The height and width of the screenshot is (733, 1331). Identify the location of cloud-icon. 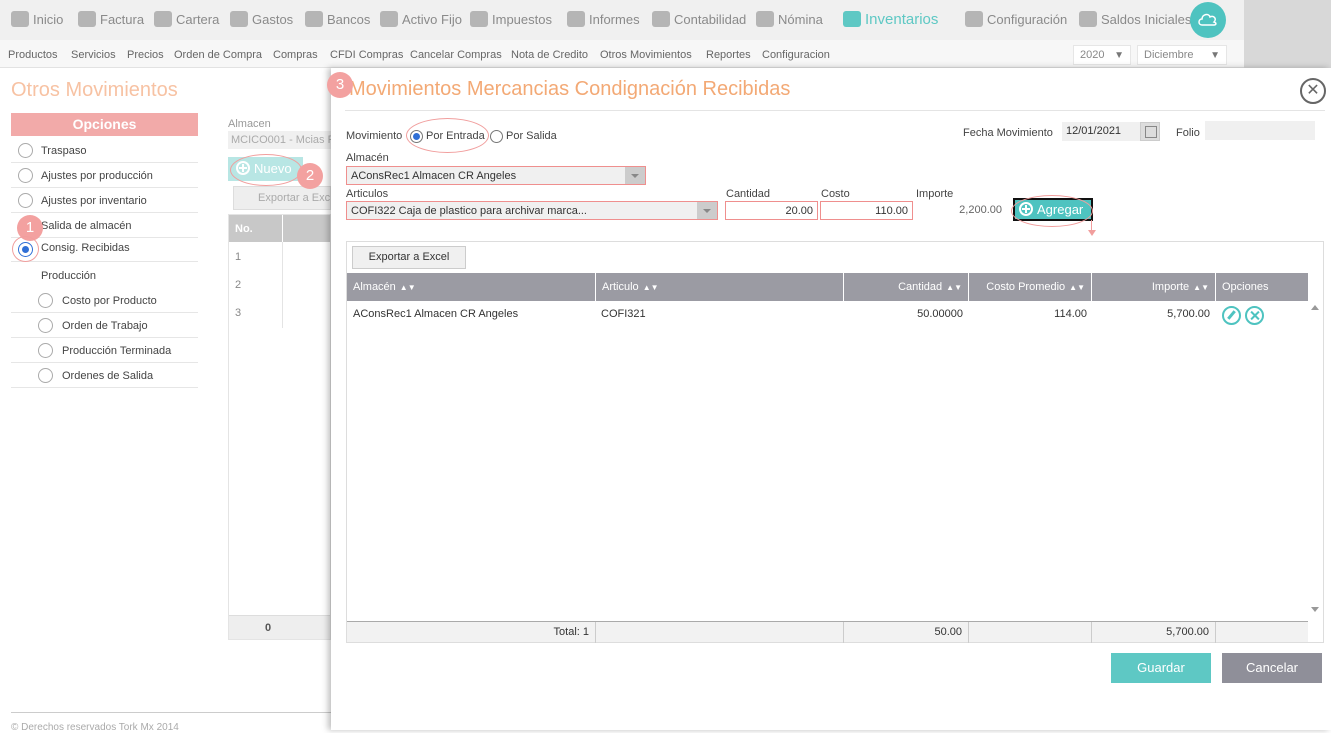
(20, 19).